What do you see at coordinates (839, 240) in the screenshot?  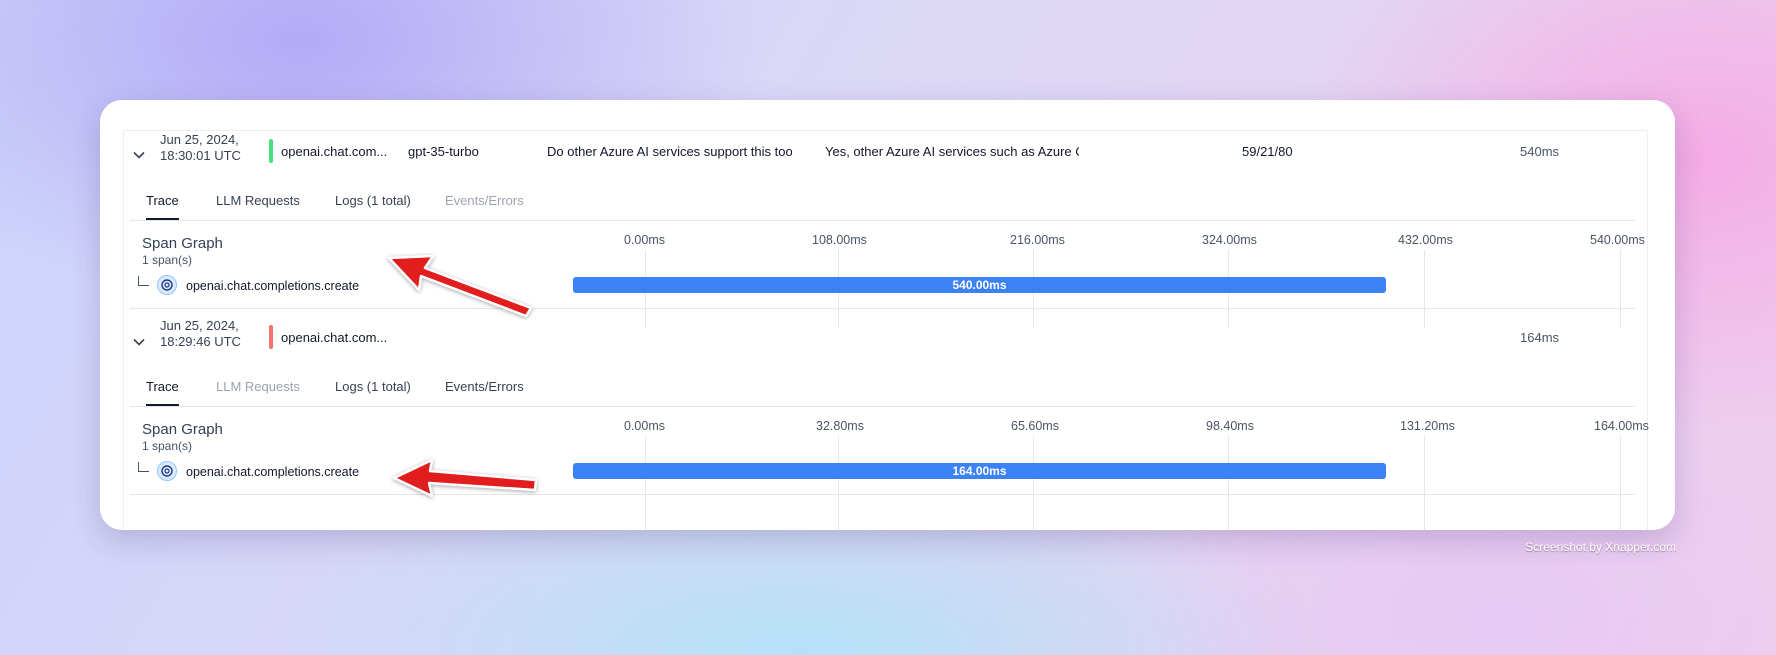 I see `axis-tick-label: 108.00ms` at bounding box center [839, 240].